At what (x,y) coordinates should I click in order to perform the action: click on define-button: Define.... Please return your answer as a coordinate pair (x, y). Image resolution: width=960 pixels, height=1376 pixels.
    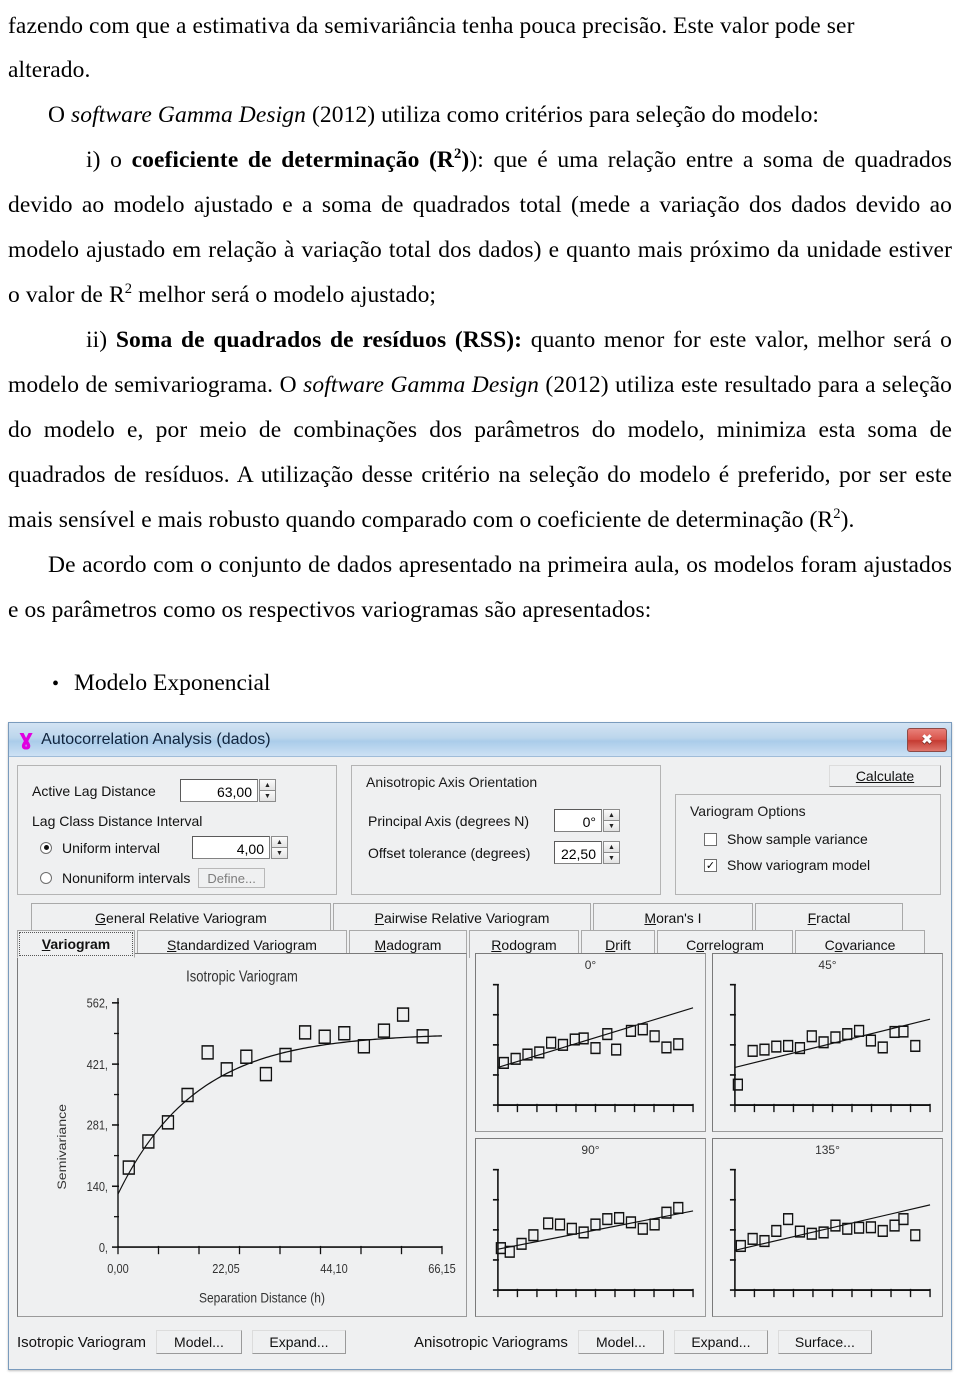
    Looking at the image, I should click on (231, 878).